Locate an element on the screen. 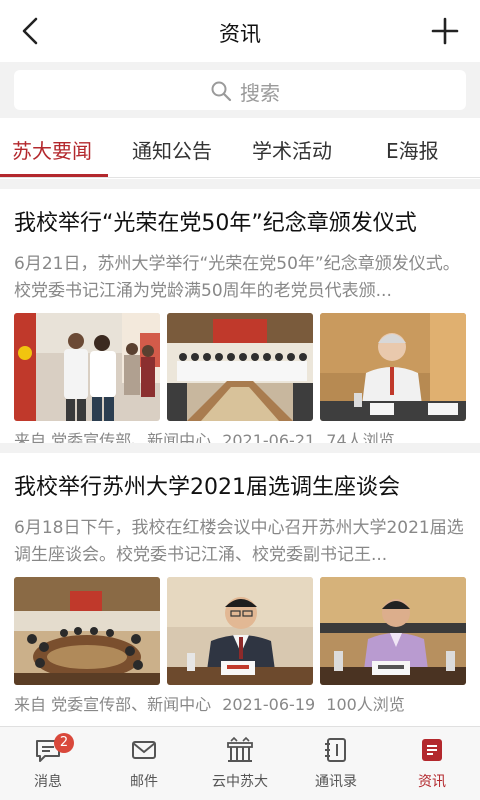 This screenshot has height=800, width=480. page-title: 资讯 is located at coordinates (240, 34).